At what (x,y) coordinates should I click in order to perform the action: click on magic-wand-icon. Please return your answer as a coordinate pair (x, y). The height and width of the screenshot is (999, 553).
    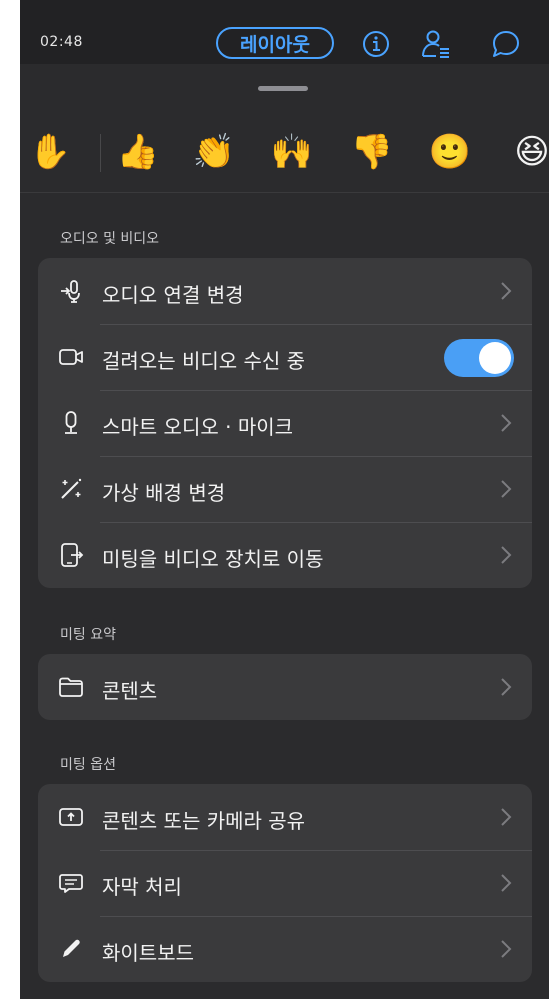
    Looking at the image, I should click on (71, 488).